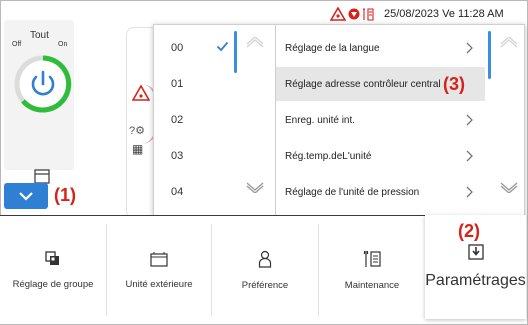 This screenshot has height=325, width=528. Describe the element at coordinates (43, 84) in the screenshot. I see `power-toggle` at that location.